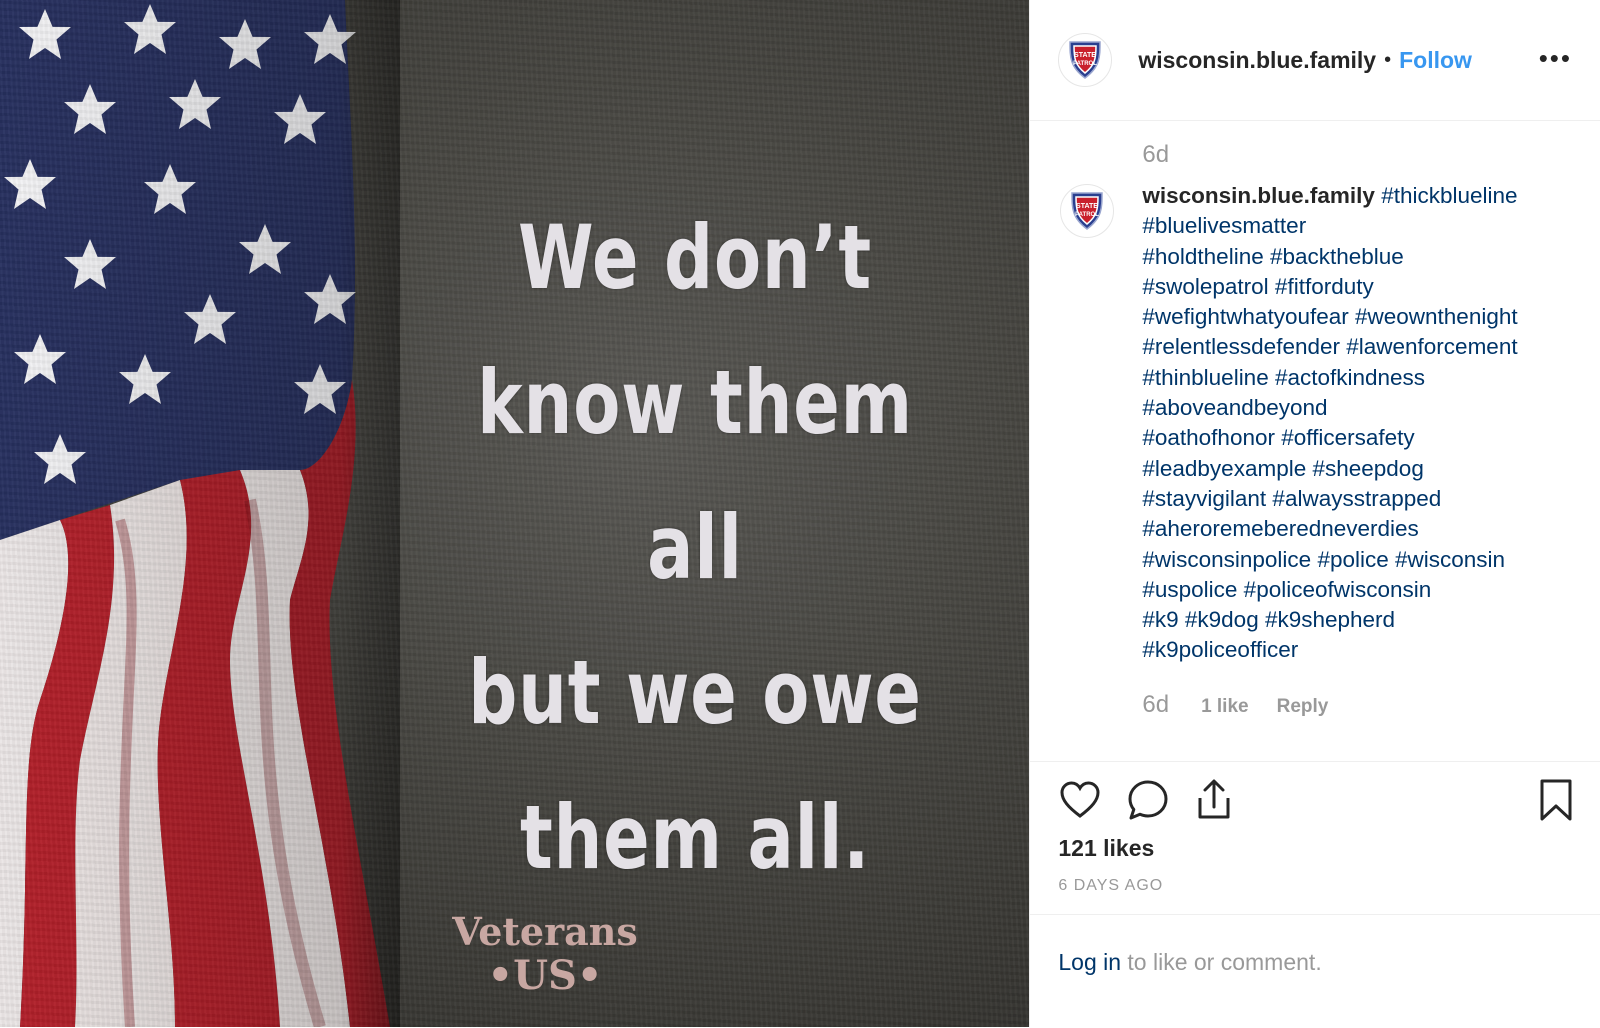 The width and height of the screenshot is (1600, 1028). Describe the element at coordinates (1080, 802) in the screenshot. I see `heart-icon` at that location.